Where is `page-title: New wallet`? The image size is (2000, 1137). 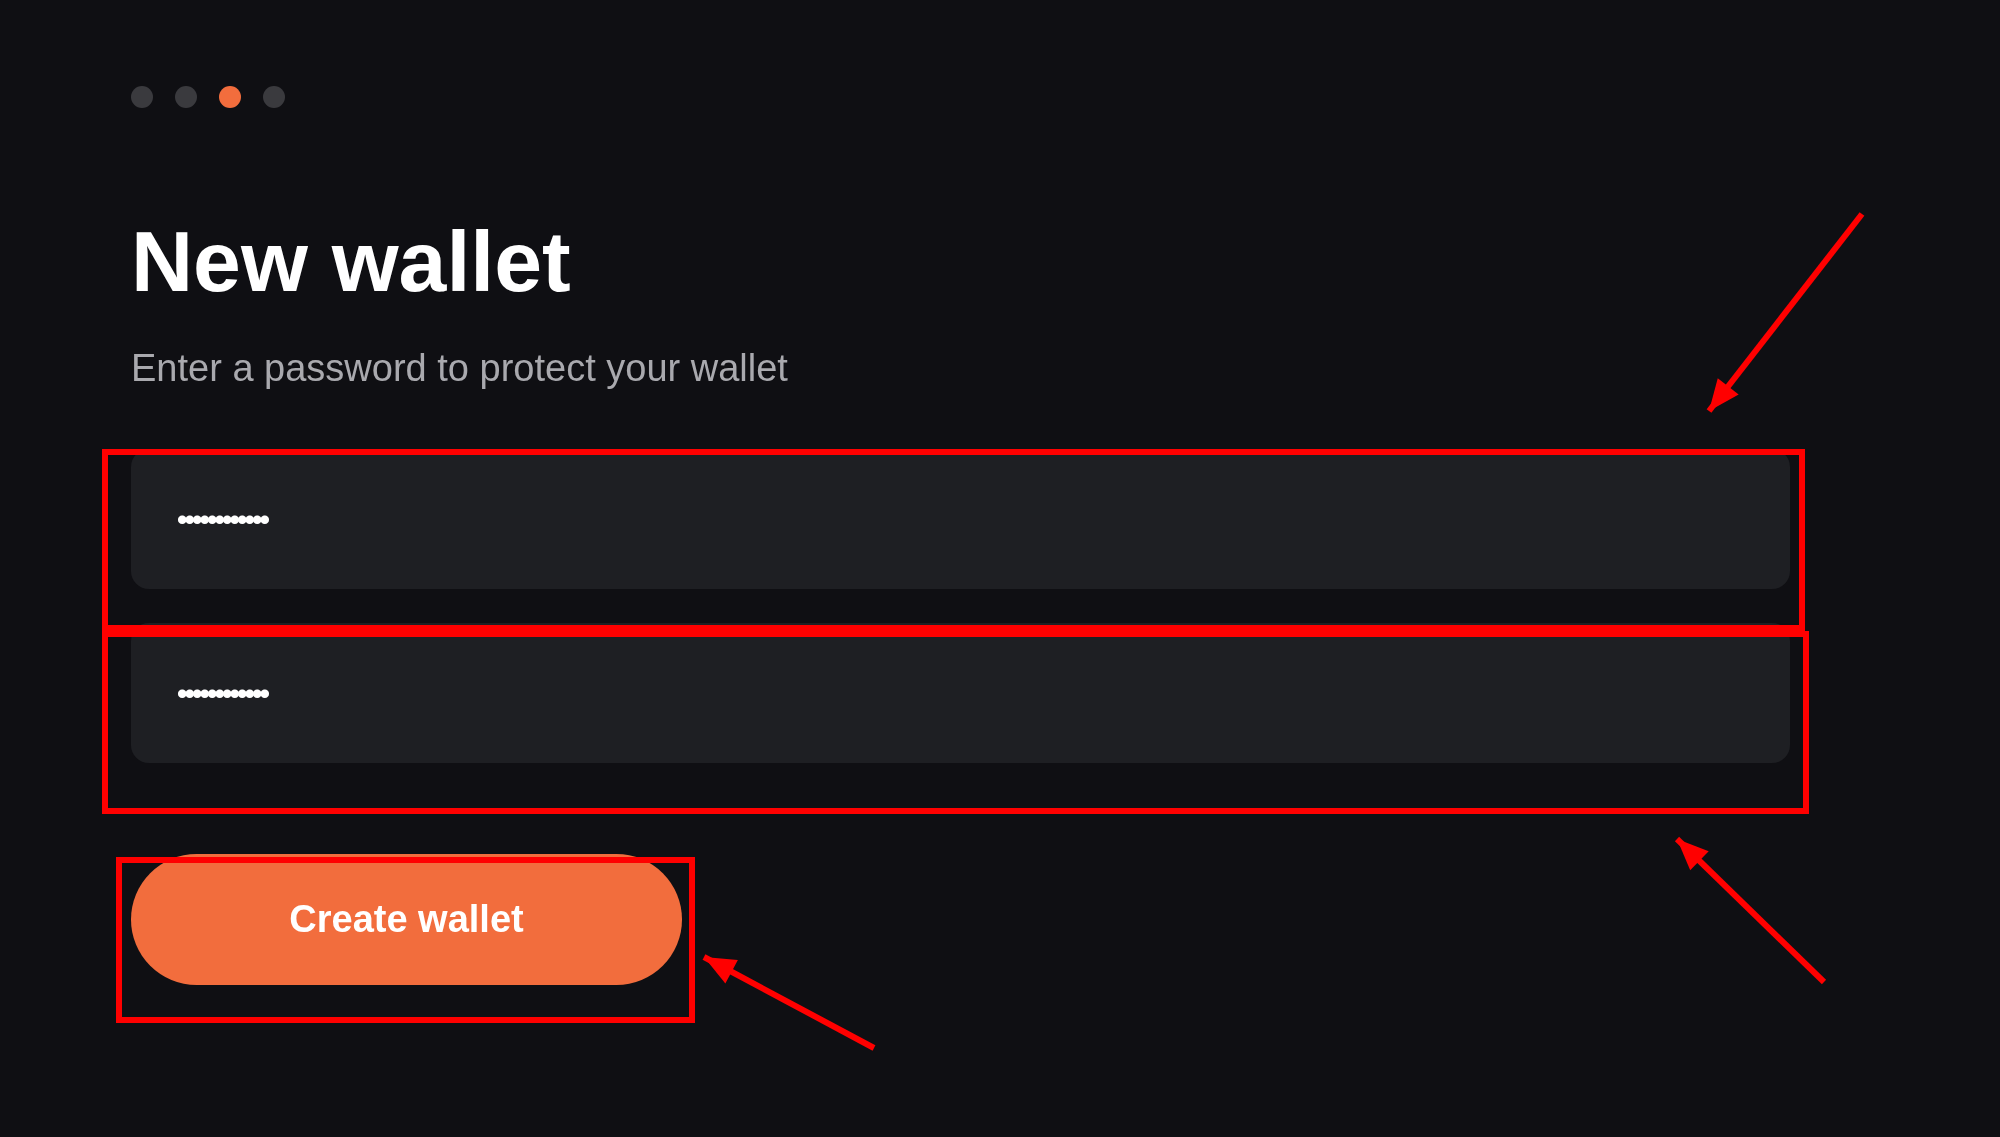 page-title: New wallet is located at coordinates (351, 261).